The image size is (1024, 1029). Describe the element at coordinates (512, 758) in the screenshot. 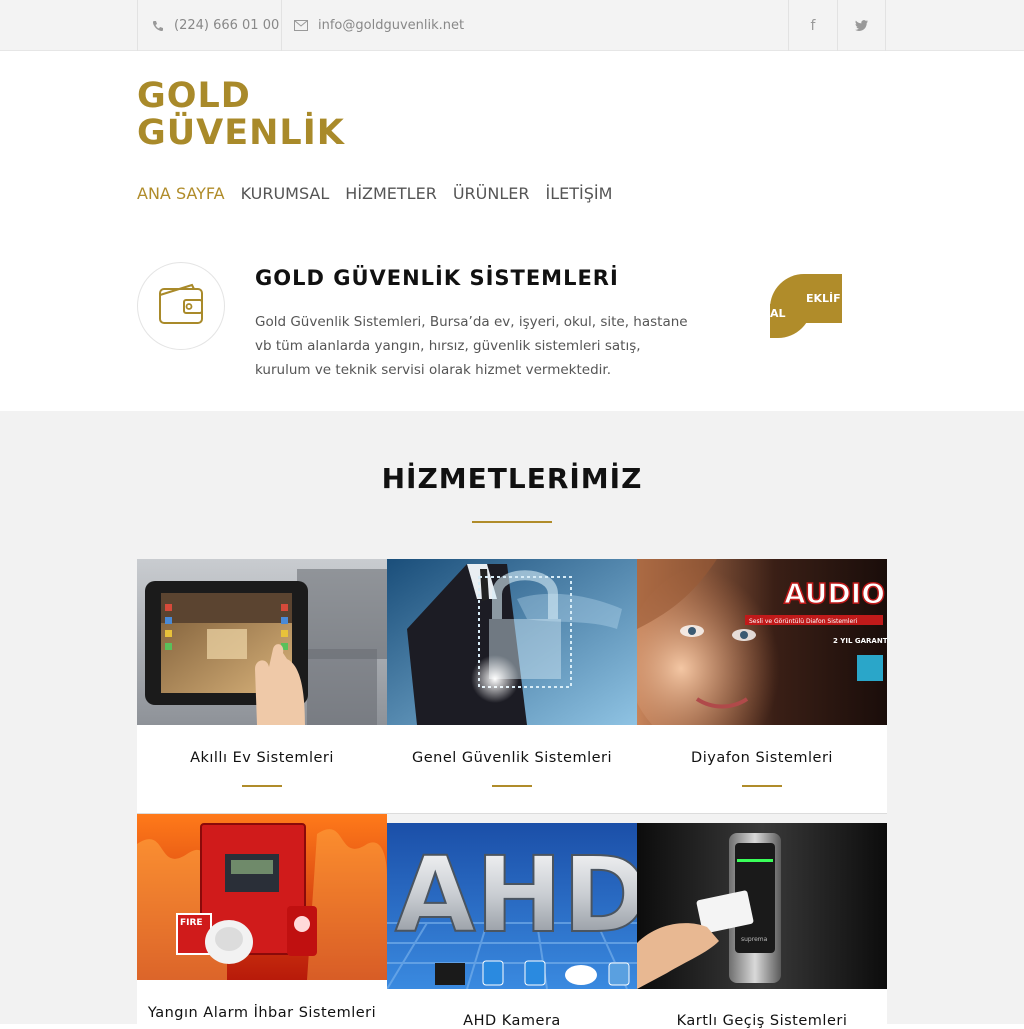

I see `service-label: Genel Güvenlik Sistemleri` at that location.